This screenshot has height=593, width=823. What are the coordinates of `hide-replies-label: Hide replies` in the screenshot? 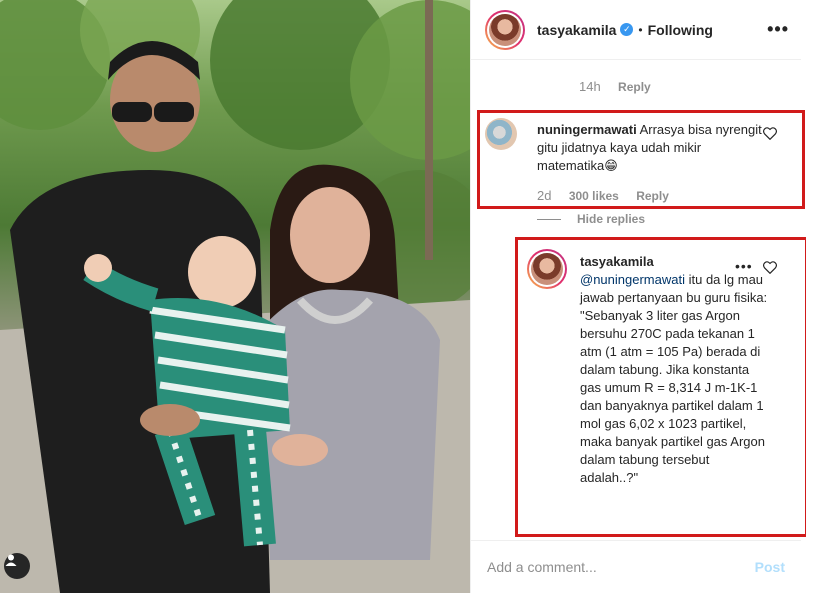 It's located at (611, 219).